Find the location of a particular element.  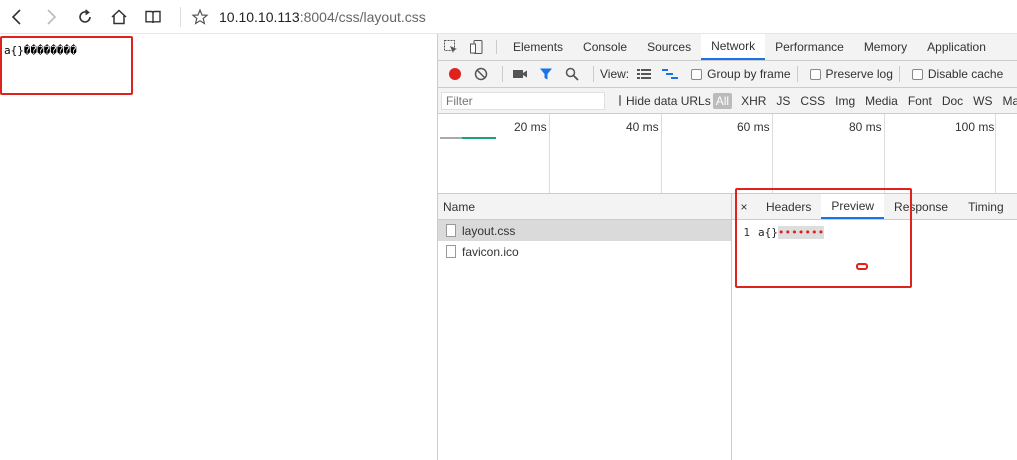

large-rows-button is located at coordinates (644, 74).